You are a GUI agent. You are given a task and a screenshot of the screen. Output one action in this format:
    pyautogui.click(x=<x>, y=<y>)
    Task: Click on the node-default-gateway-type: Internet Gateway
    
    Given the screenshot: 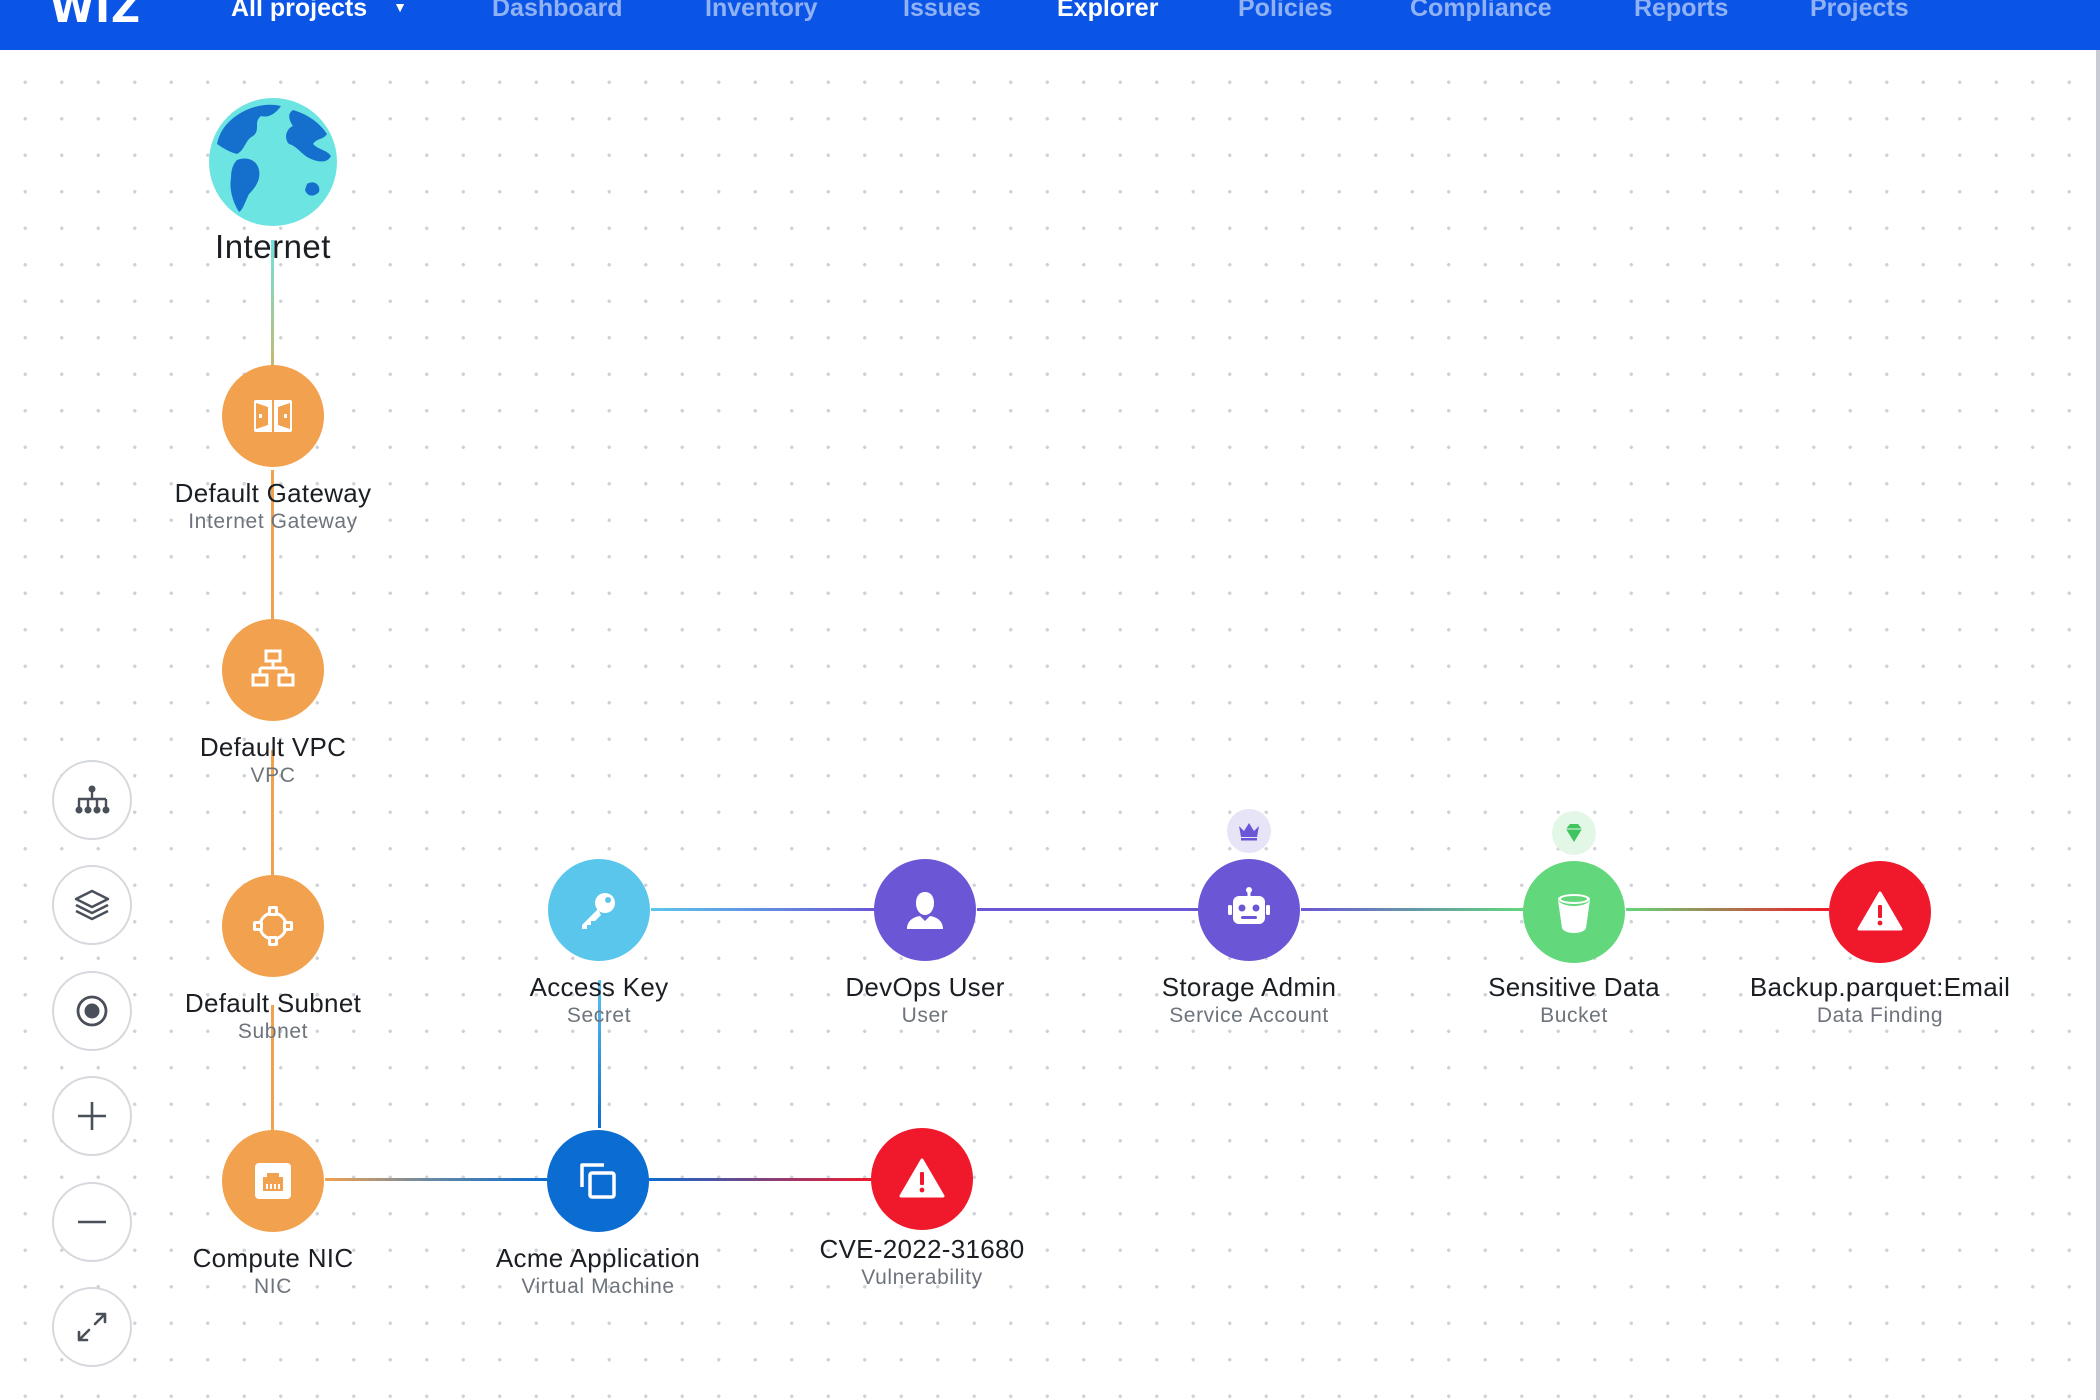 What is the action you would take?
    pyautogui.click(x=273, y=521)
    